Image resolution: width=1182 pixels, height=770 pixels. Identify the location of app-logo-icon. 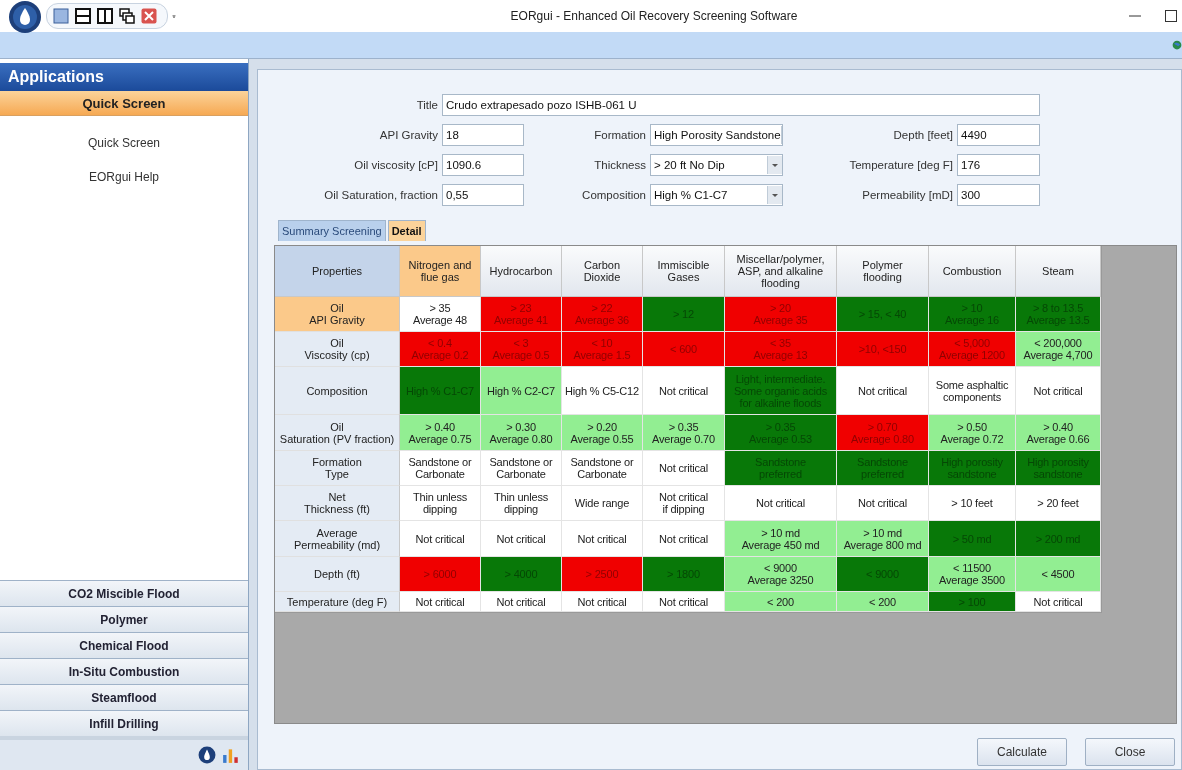
(25, 17).